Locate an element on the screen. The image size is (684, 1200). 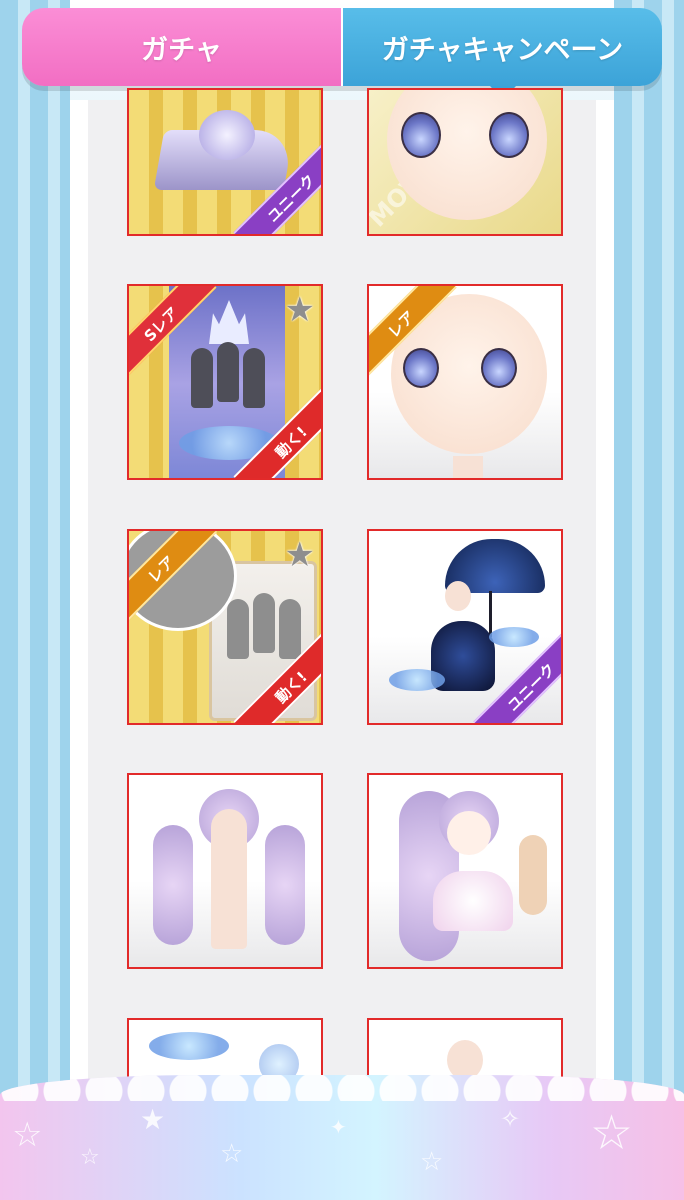
left-striped-frame is located at coordinates (35, 600).